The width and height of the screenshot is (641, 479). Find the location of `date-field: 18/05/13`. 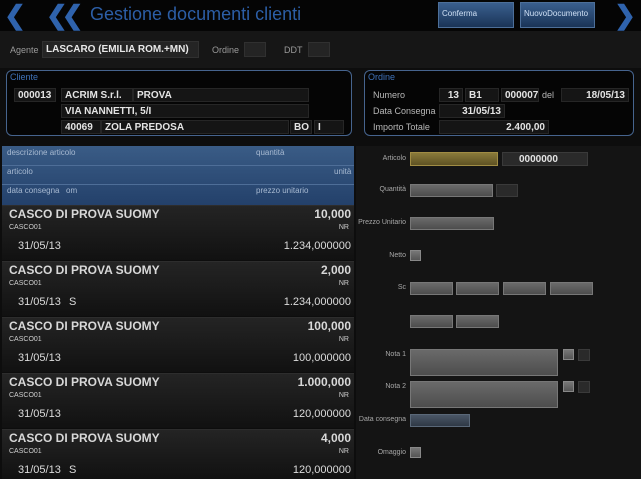

date-field: 18/05/13 is located at coordinates (595, 95).